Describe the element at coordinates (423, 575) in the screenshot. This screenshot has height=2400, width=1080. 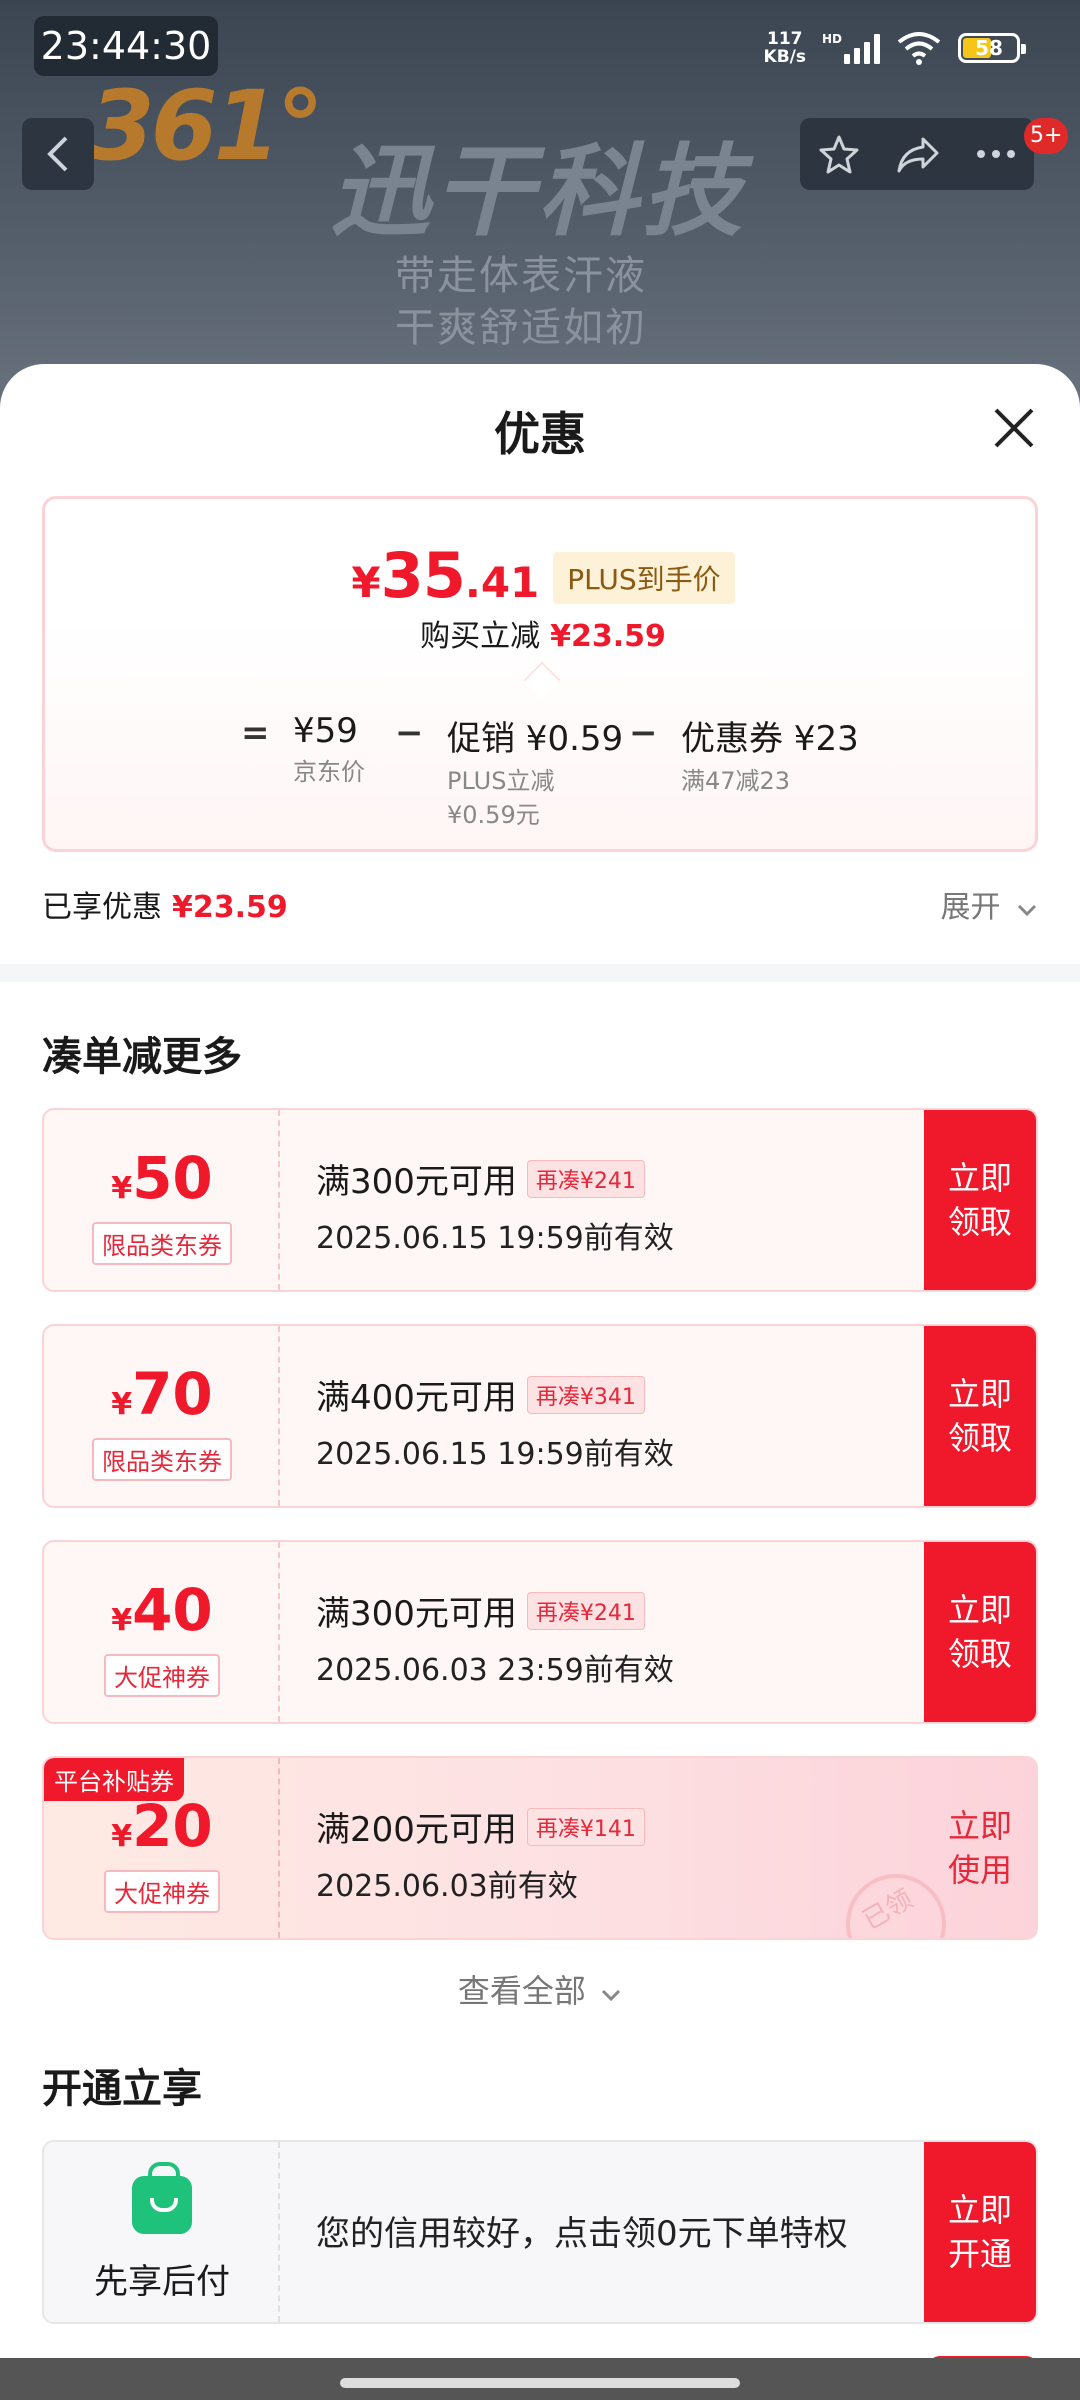
I see `price-integer: 35` at that location.